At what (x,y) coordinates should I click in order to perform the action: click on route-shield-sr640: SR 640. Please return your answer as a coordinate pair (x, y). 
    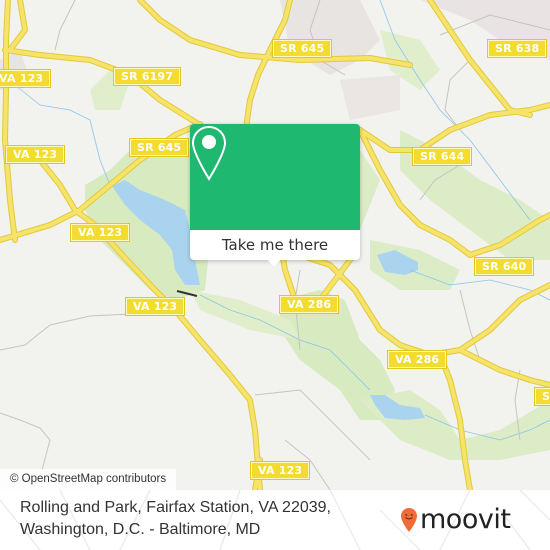
    Looking at the image, I should click on (504, 266).